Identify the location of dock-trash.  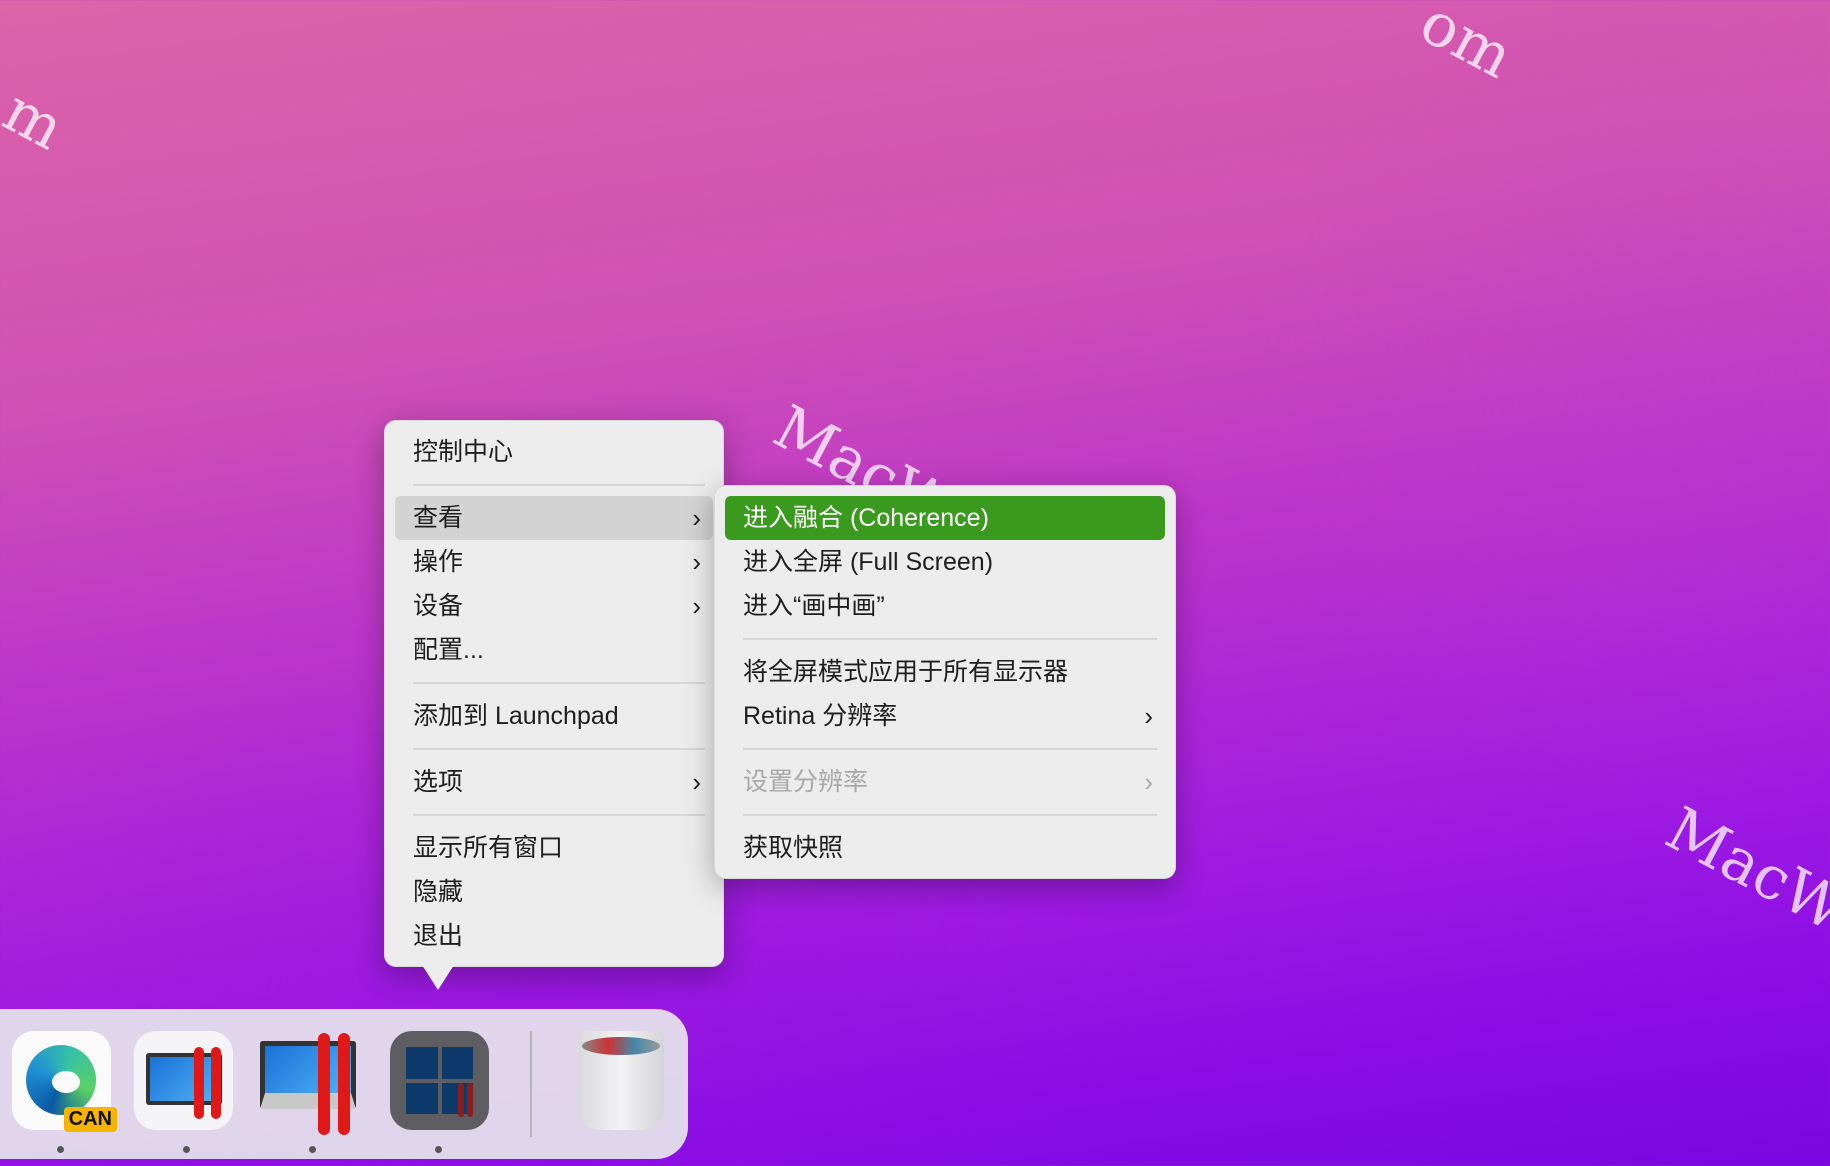
(621, 1080).